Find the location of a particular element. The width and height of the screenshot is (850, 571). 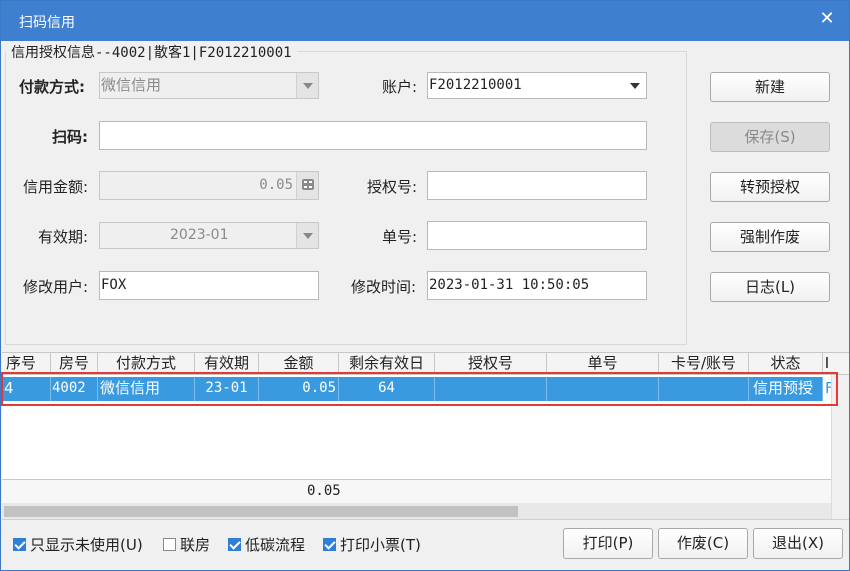

horizontal-scrollbar is located at coordinates (416, 511).